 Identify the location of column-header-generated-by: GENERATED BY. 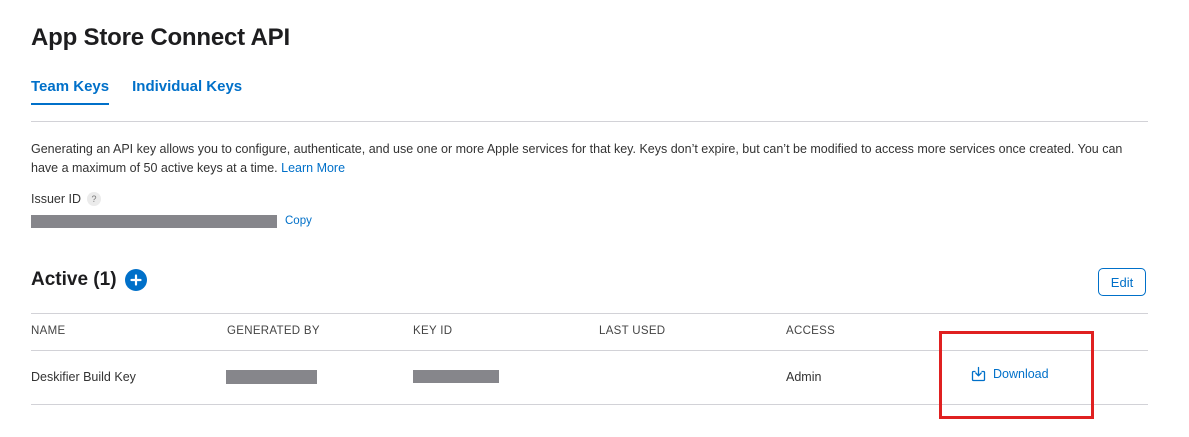
(273, 331).